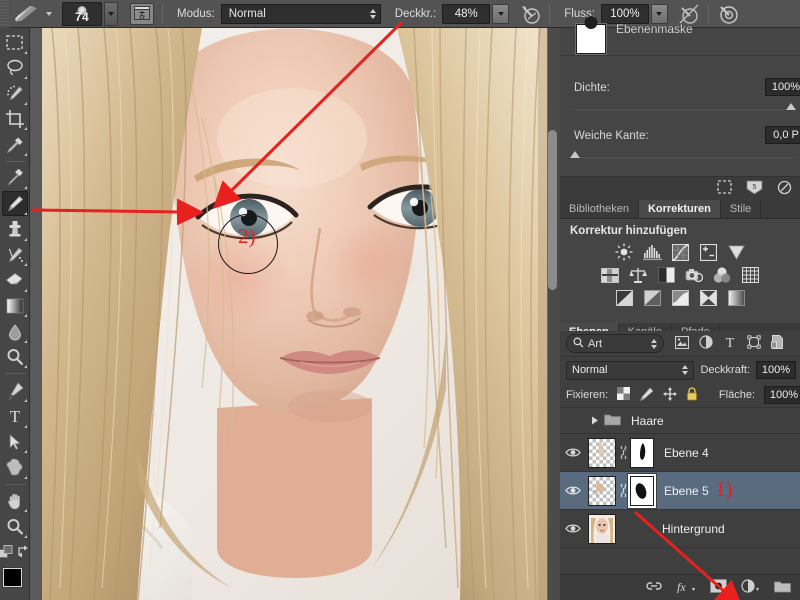 The width and height of the screenshot is (800, 600). What do you see at coordinates (142, 13) in the screenshot?
I see `brush-panel-icon` at bounding box center [142, 13].